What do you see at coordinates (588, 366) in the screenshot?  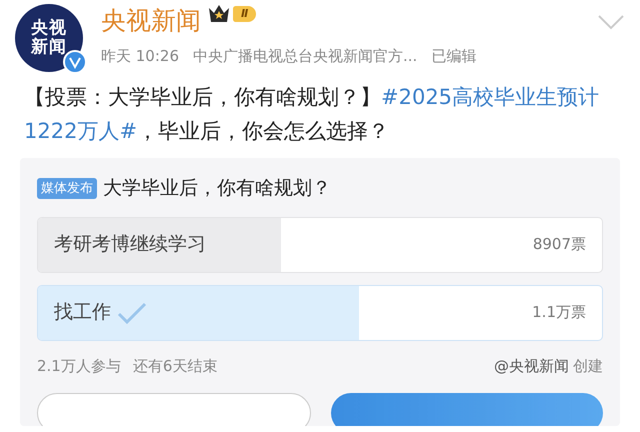 I see `created-label: 创建` at bounding box center [588, 366].